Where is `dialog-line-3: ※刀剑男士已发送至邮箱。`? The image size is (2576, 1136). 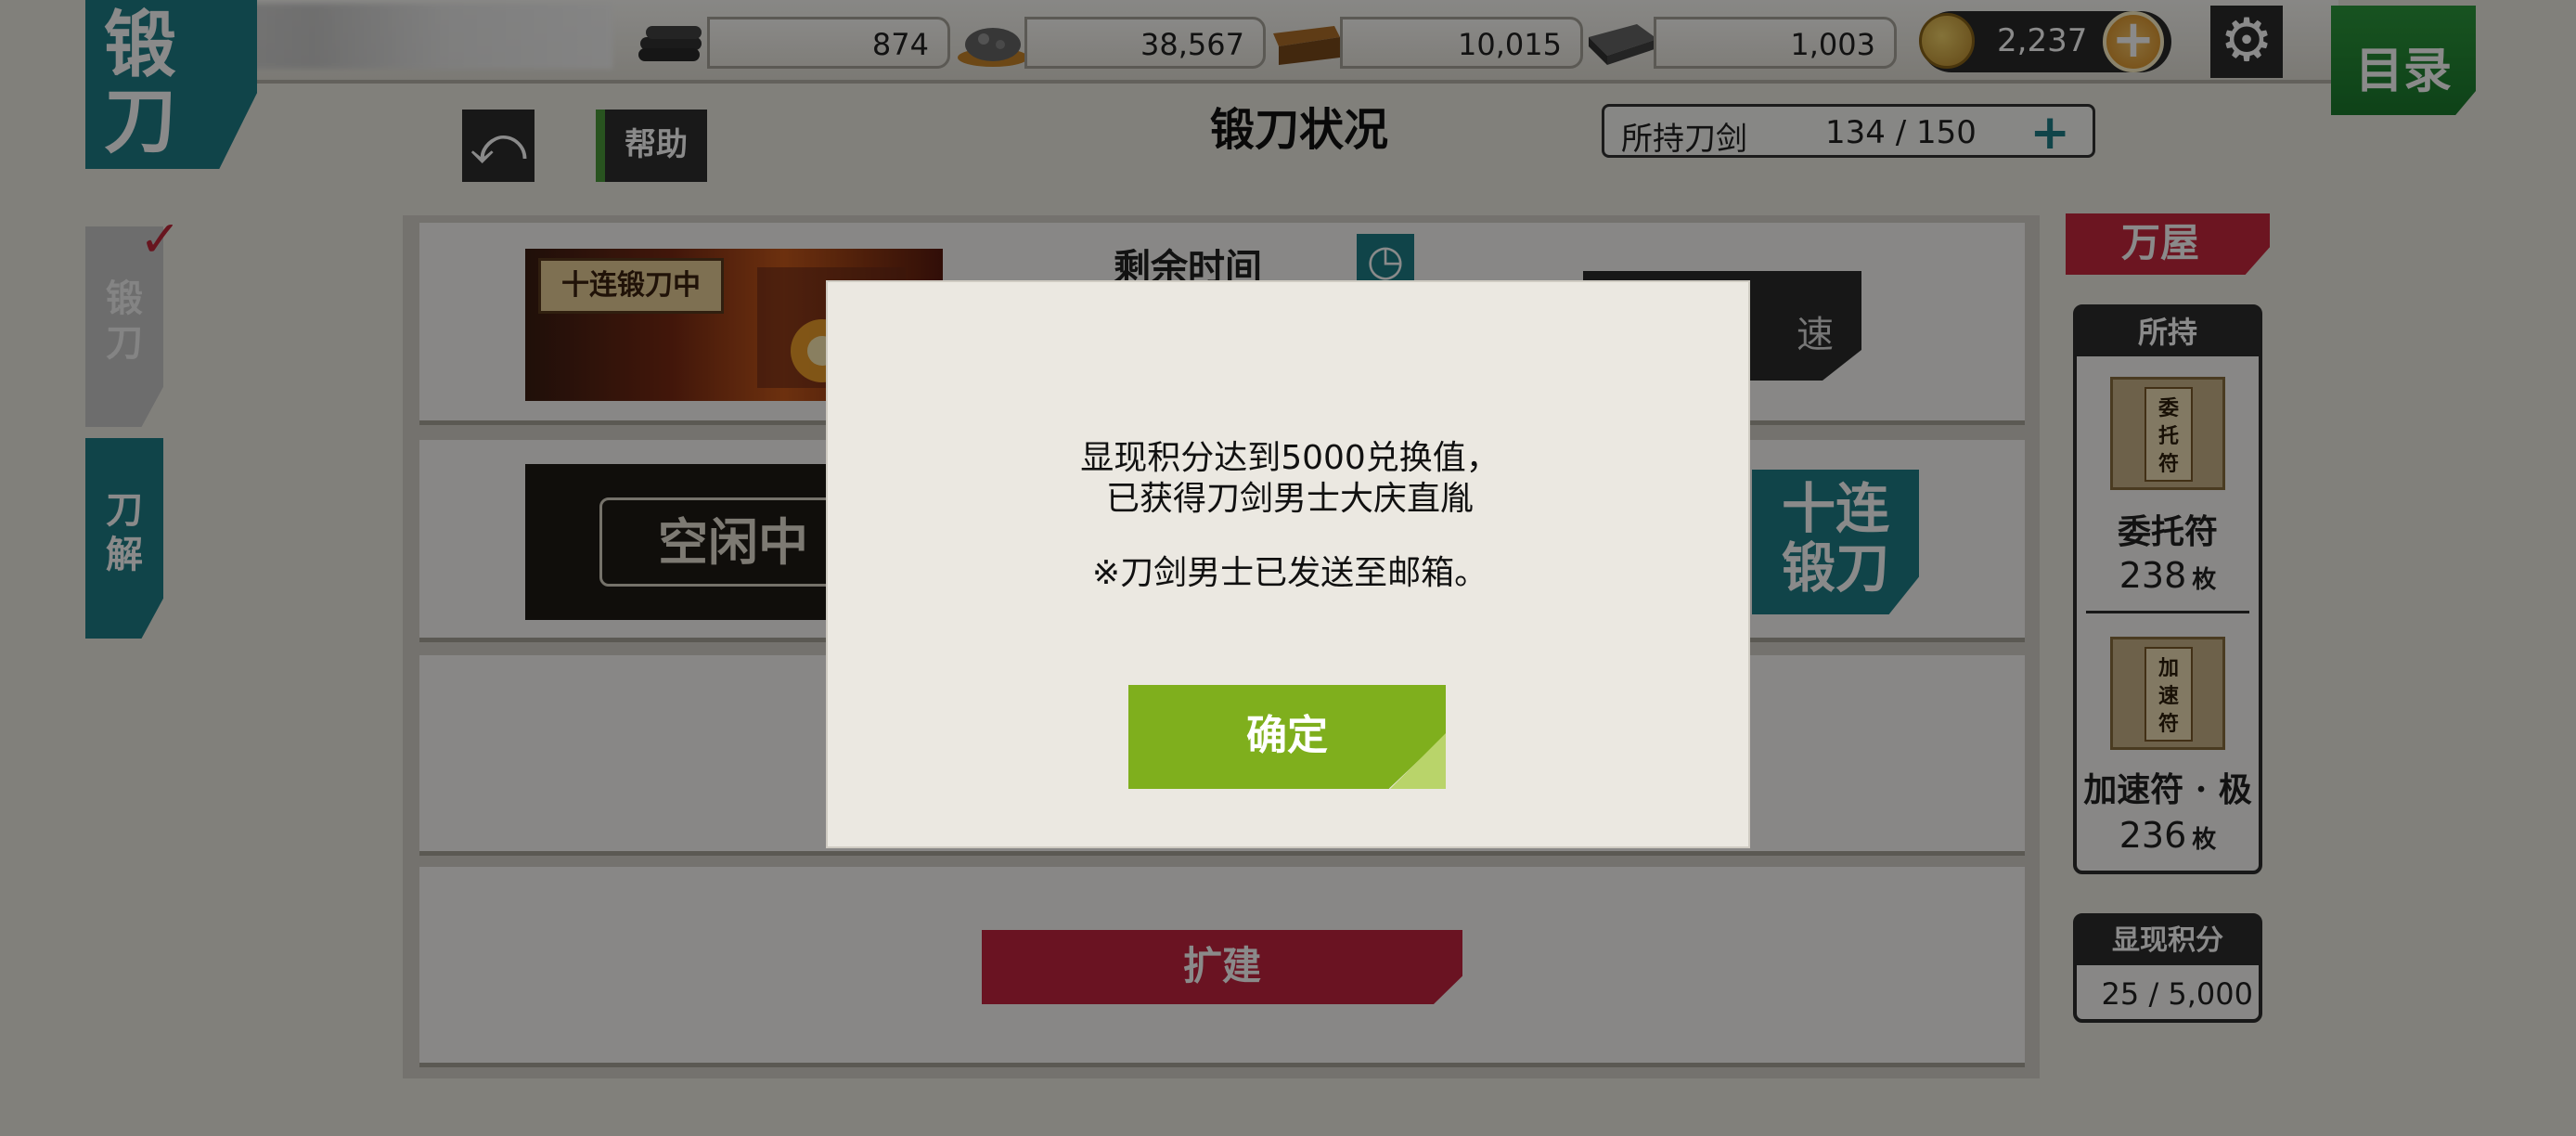 dialog-line-3: ※刀剑男士已发送至邮箱。 is located at coordinates (1289, 573).